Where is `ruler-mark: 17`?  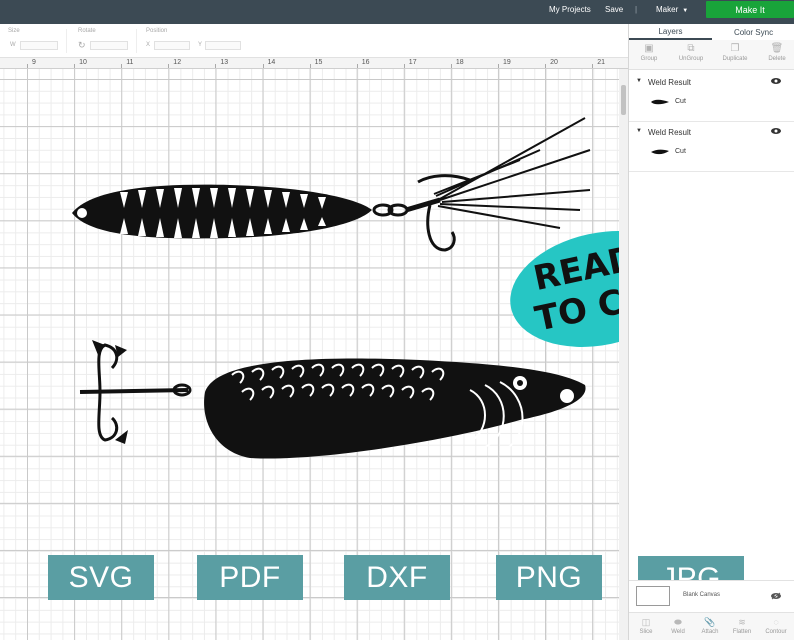
ruler-mark: 17 is located at coordinates (412, 62).